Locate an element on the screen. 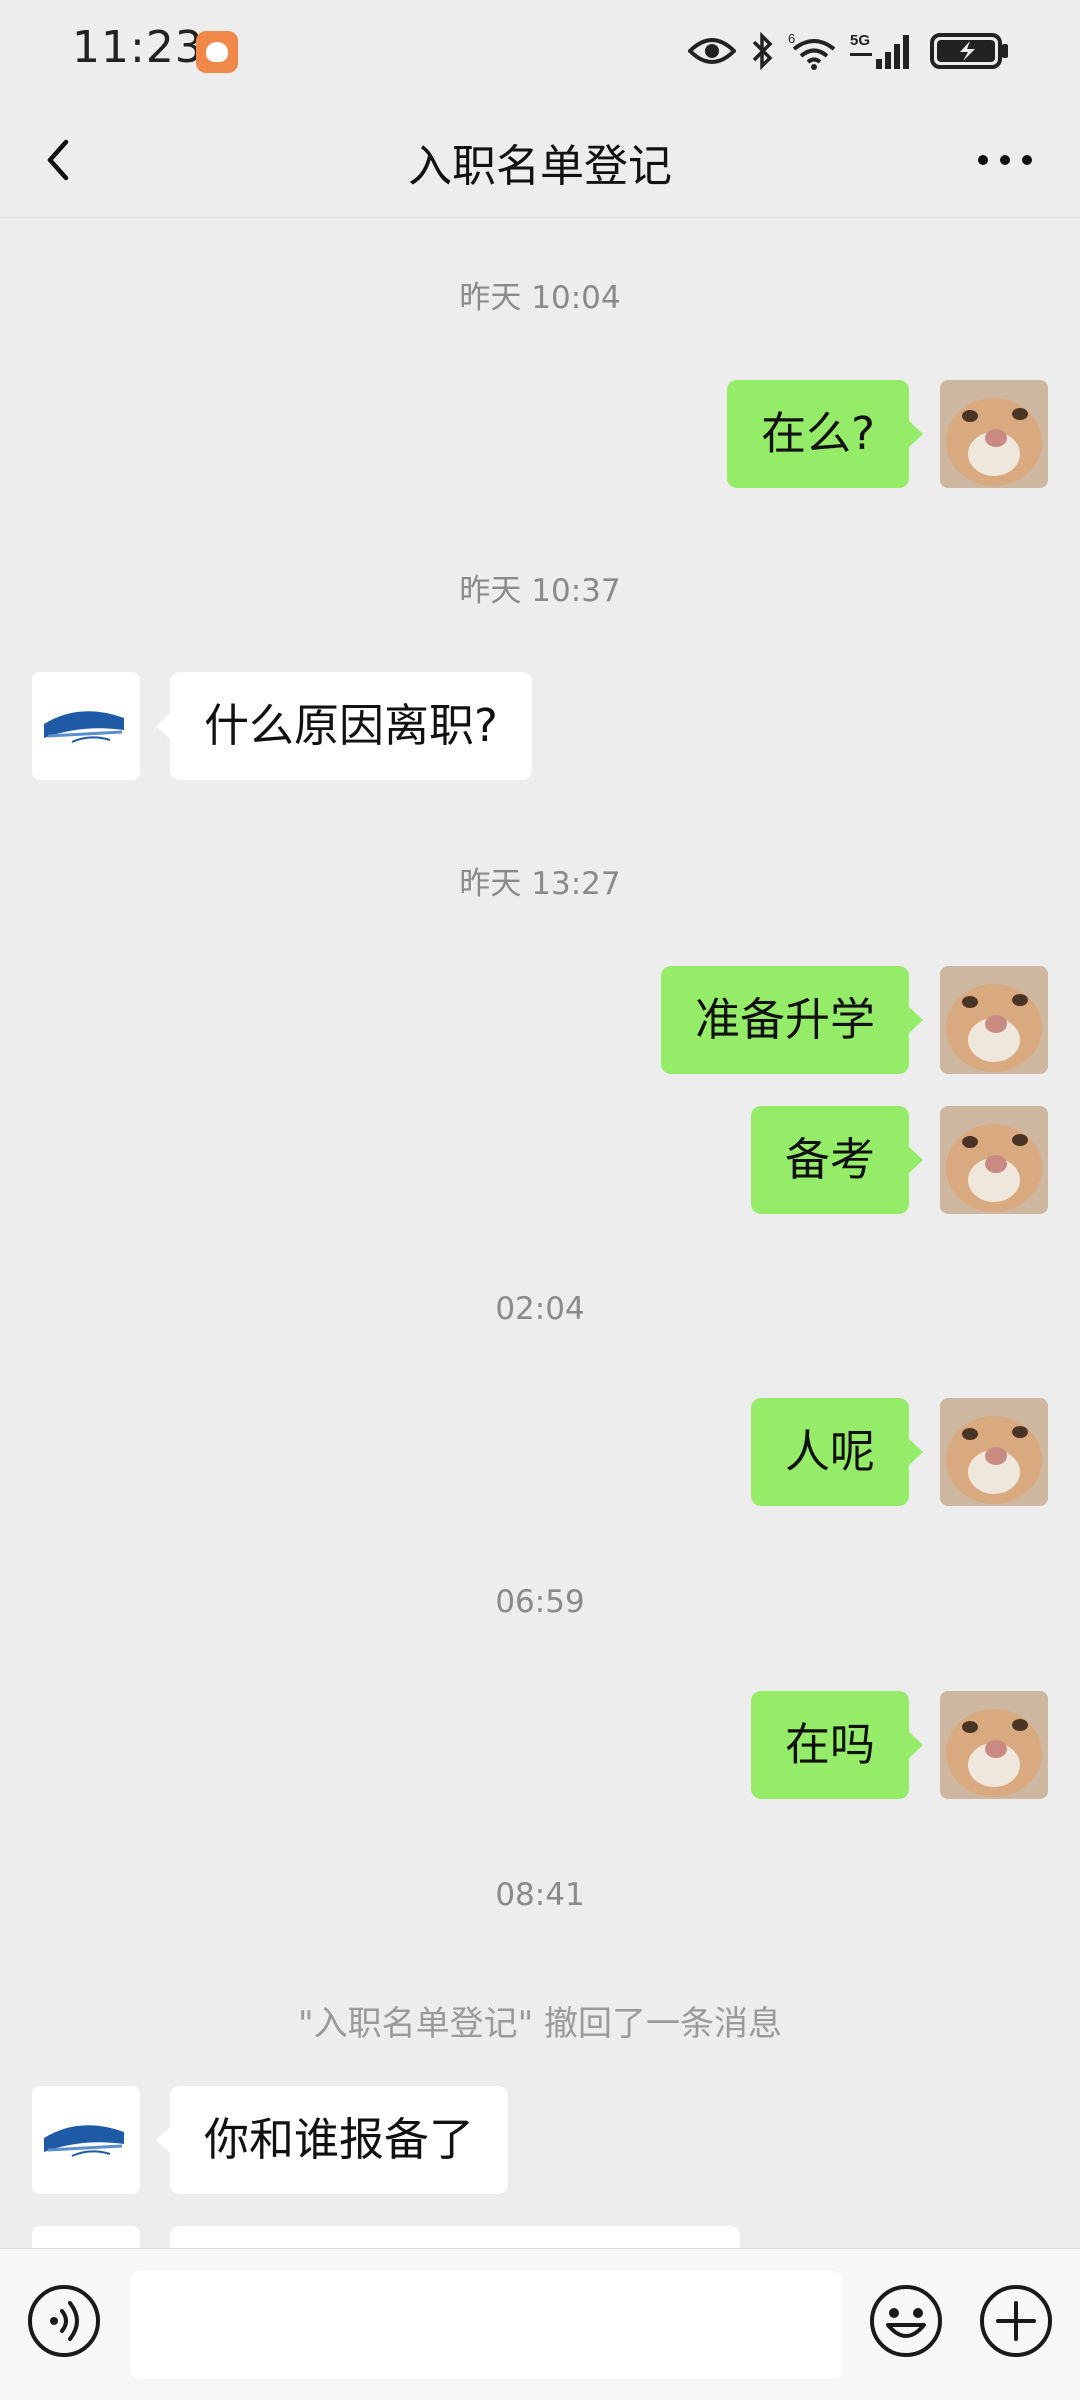  recall-notice: "入职名单登记" 撤回了一条消息 is located at coordinates (540, 2024).